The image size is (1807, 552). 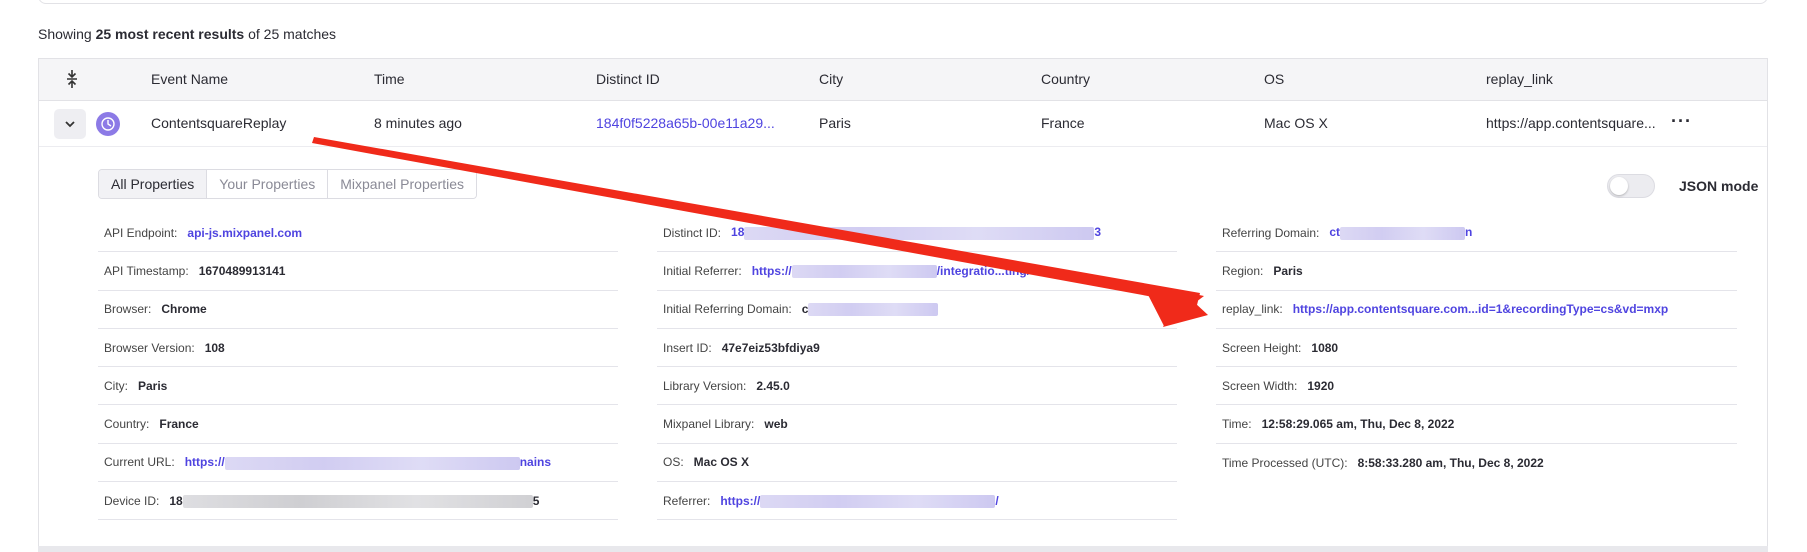 I want to click on property-key: Current URL:, so click(x=139, y=462).